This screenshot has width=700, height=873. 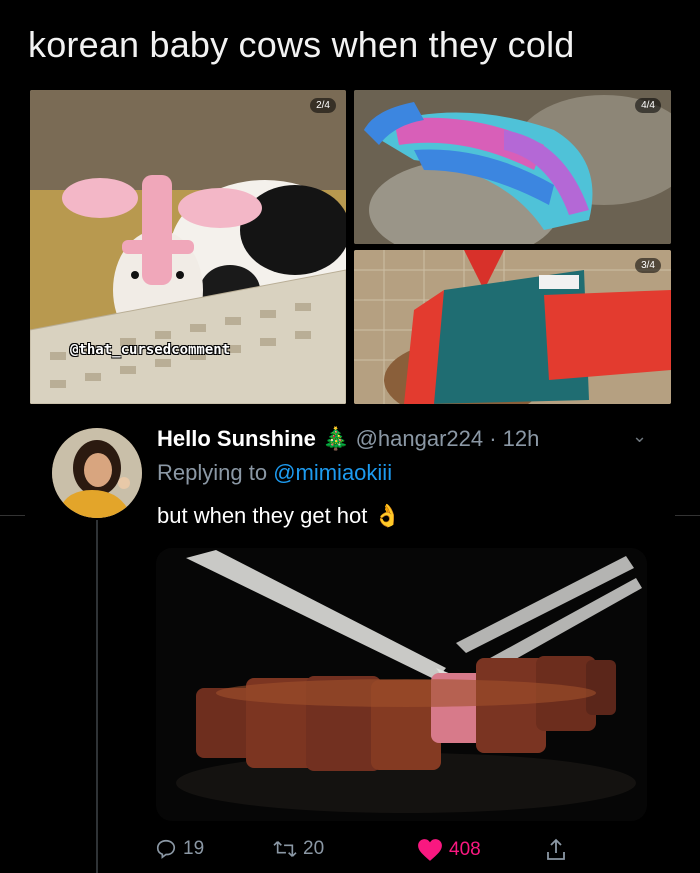 What do you see at coordinates (465, 849) in the screenshot?
I see `like-count: 408` at bounding box center [465, 849].